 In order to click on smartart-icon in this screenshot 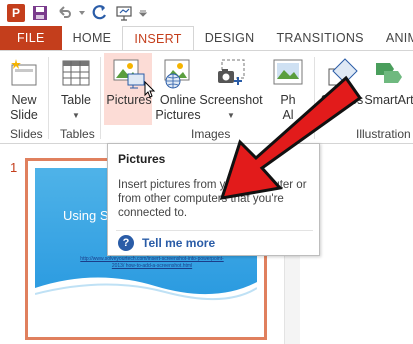, I will do `click(389, 73)`.